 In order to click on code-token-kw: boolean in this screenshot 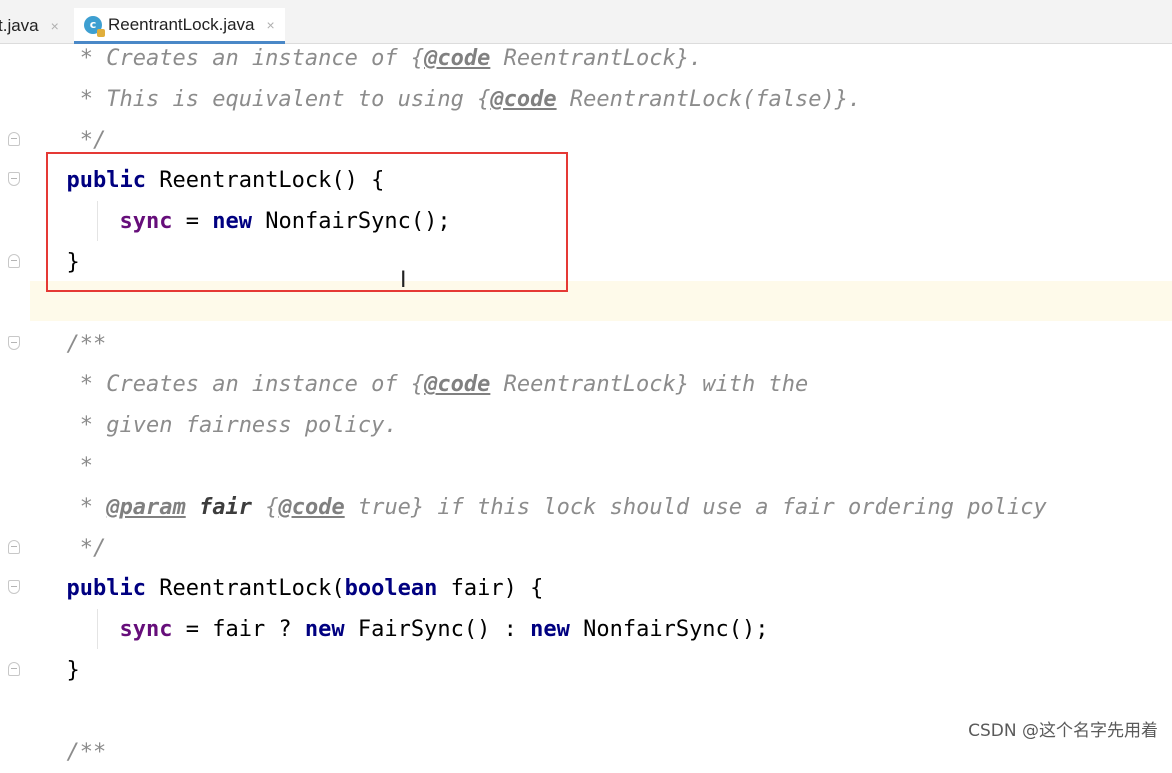, I will do `click(391, 589)`.